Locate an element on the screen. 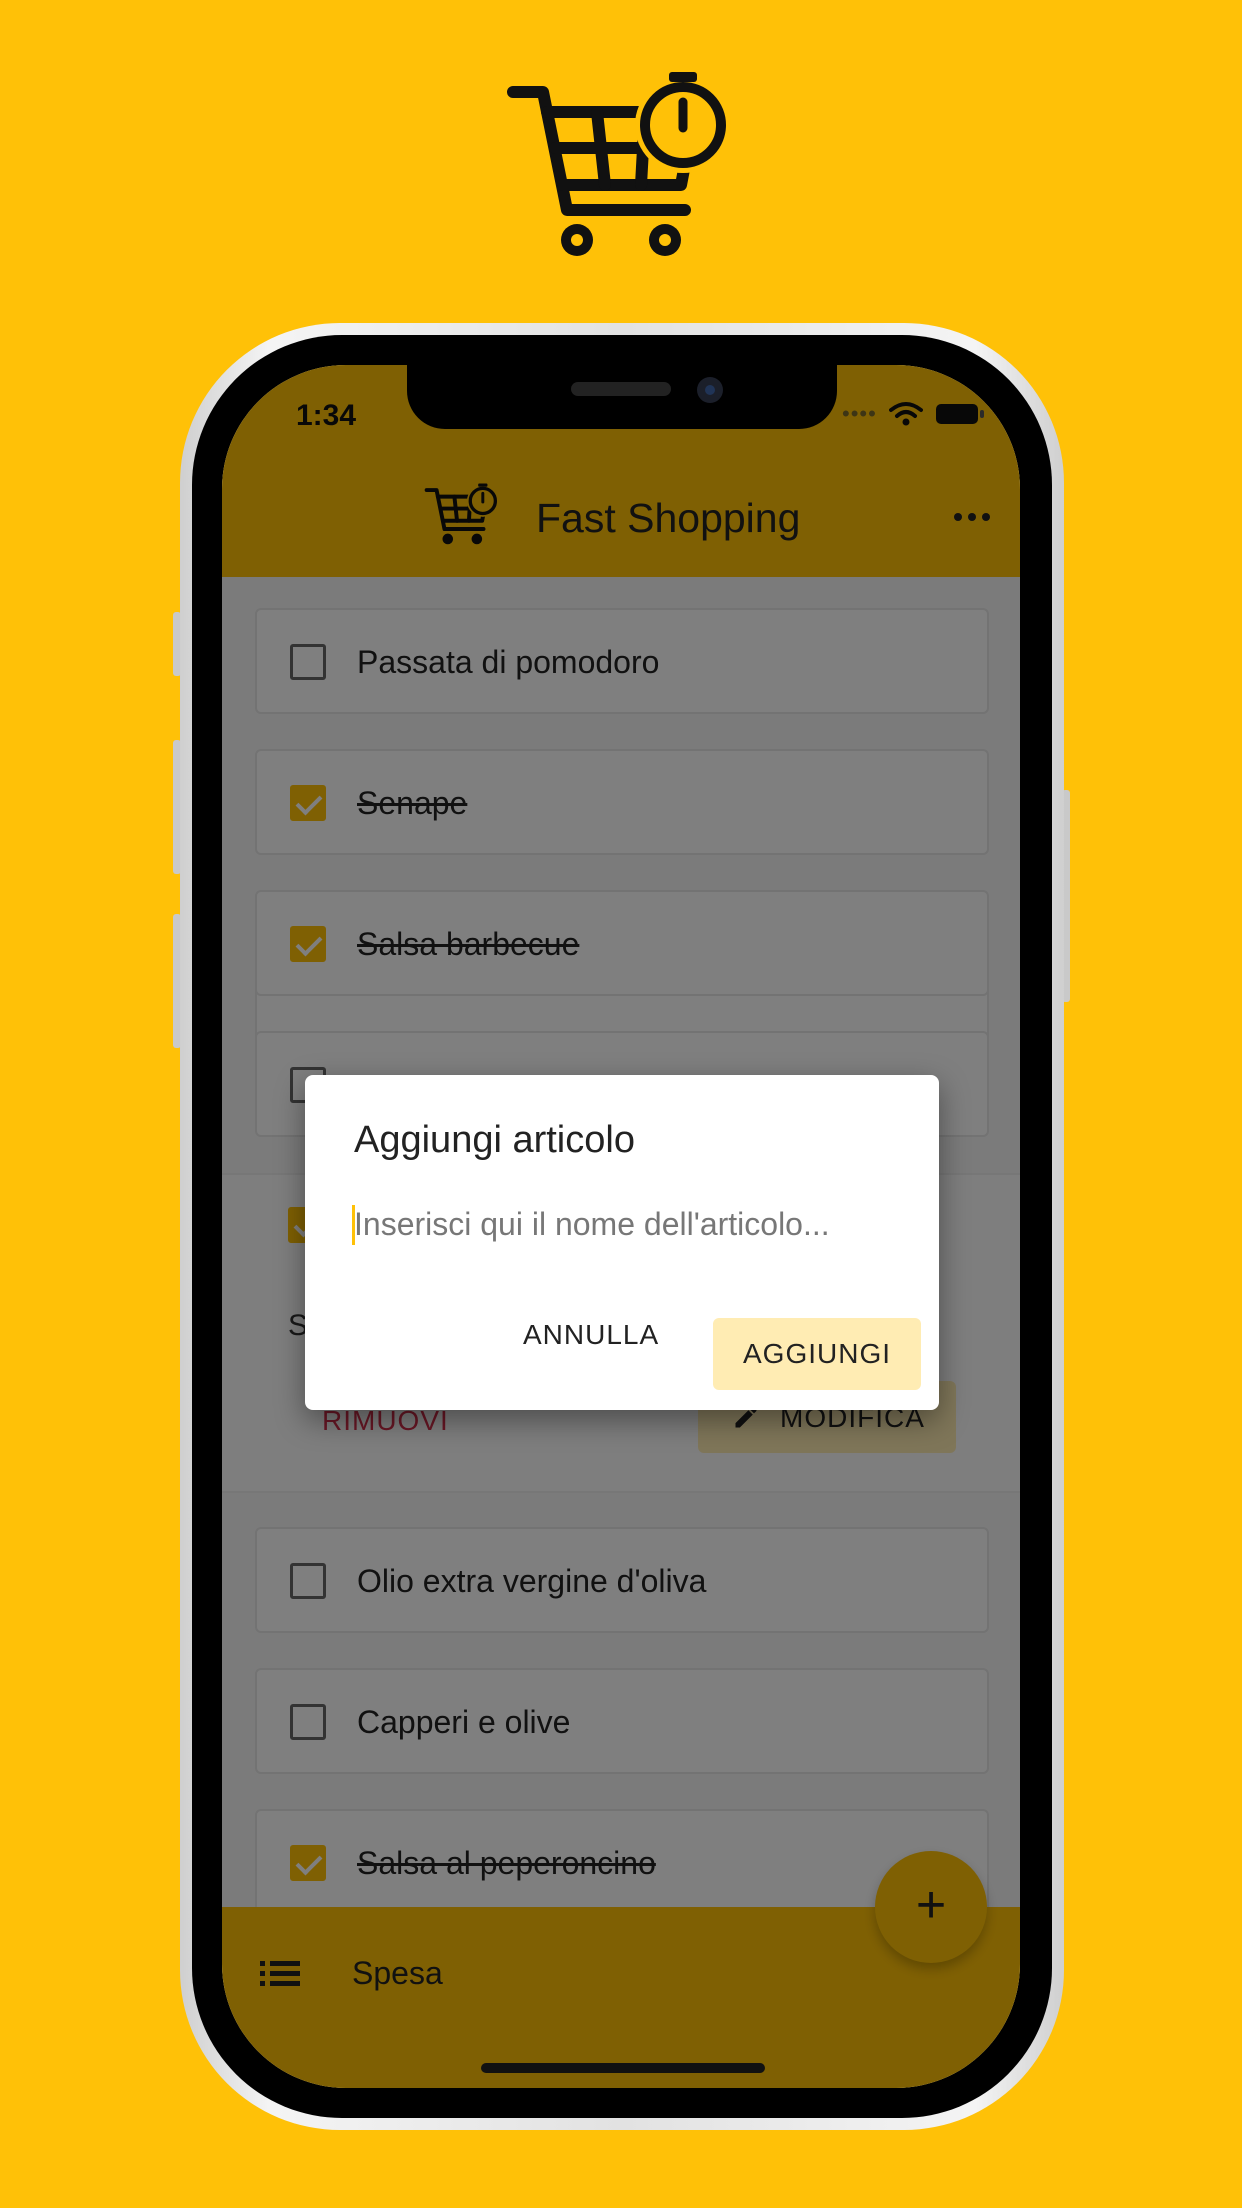  front-camera is located at coordinates (710, 390).